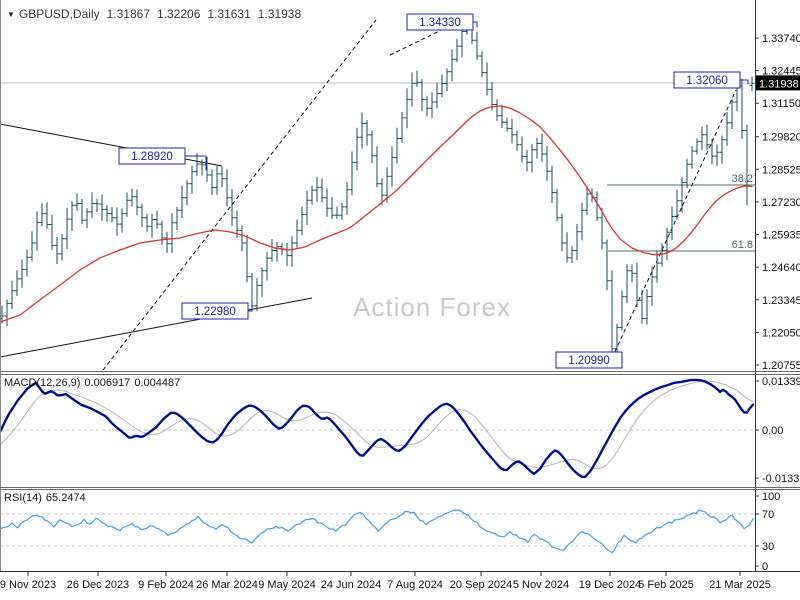 The width and height of the screenshot is (800, 600). I want to click on svg-text: 30, so click(768, 547).